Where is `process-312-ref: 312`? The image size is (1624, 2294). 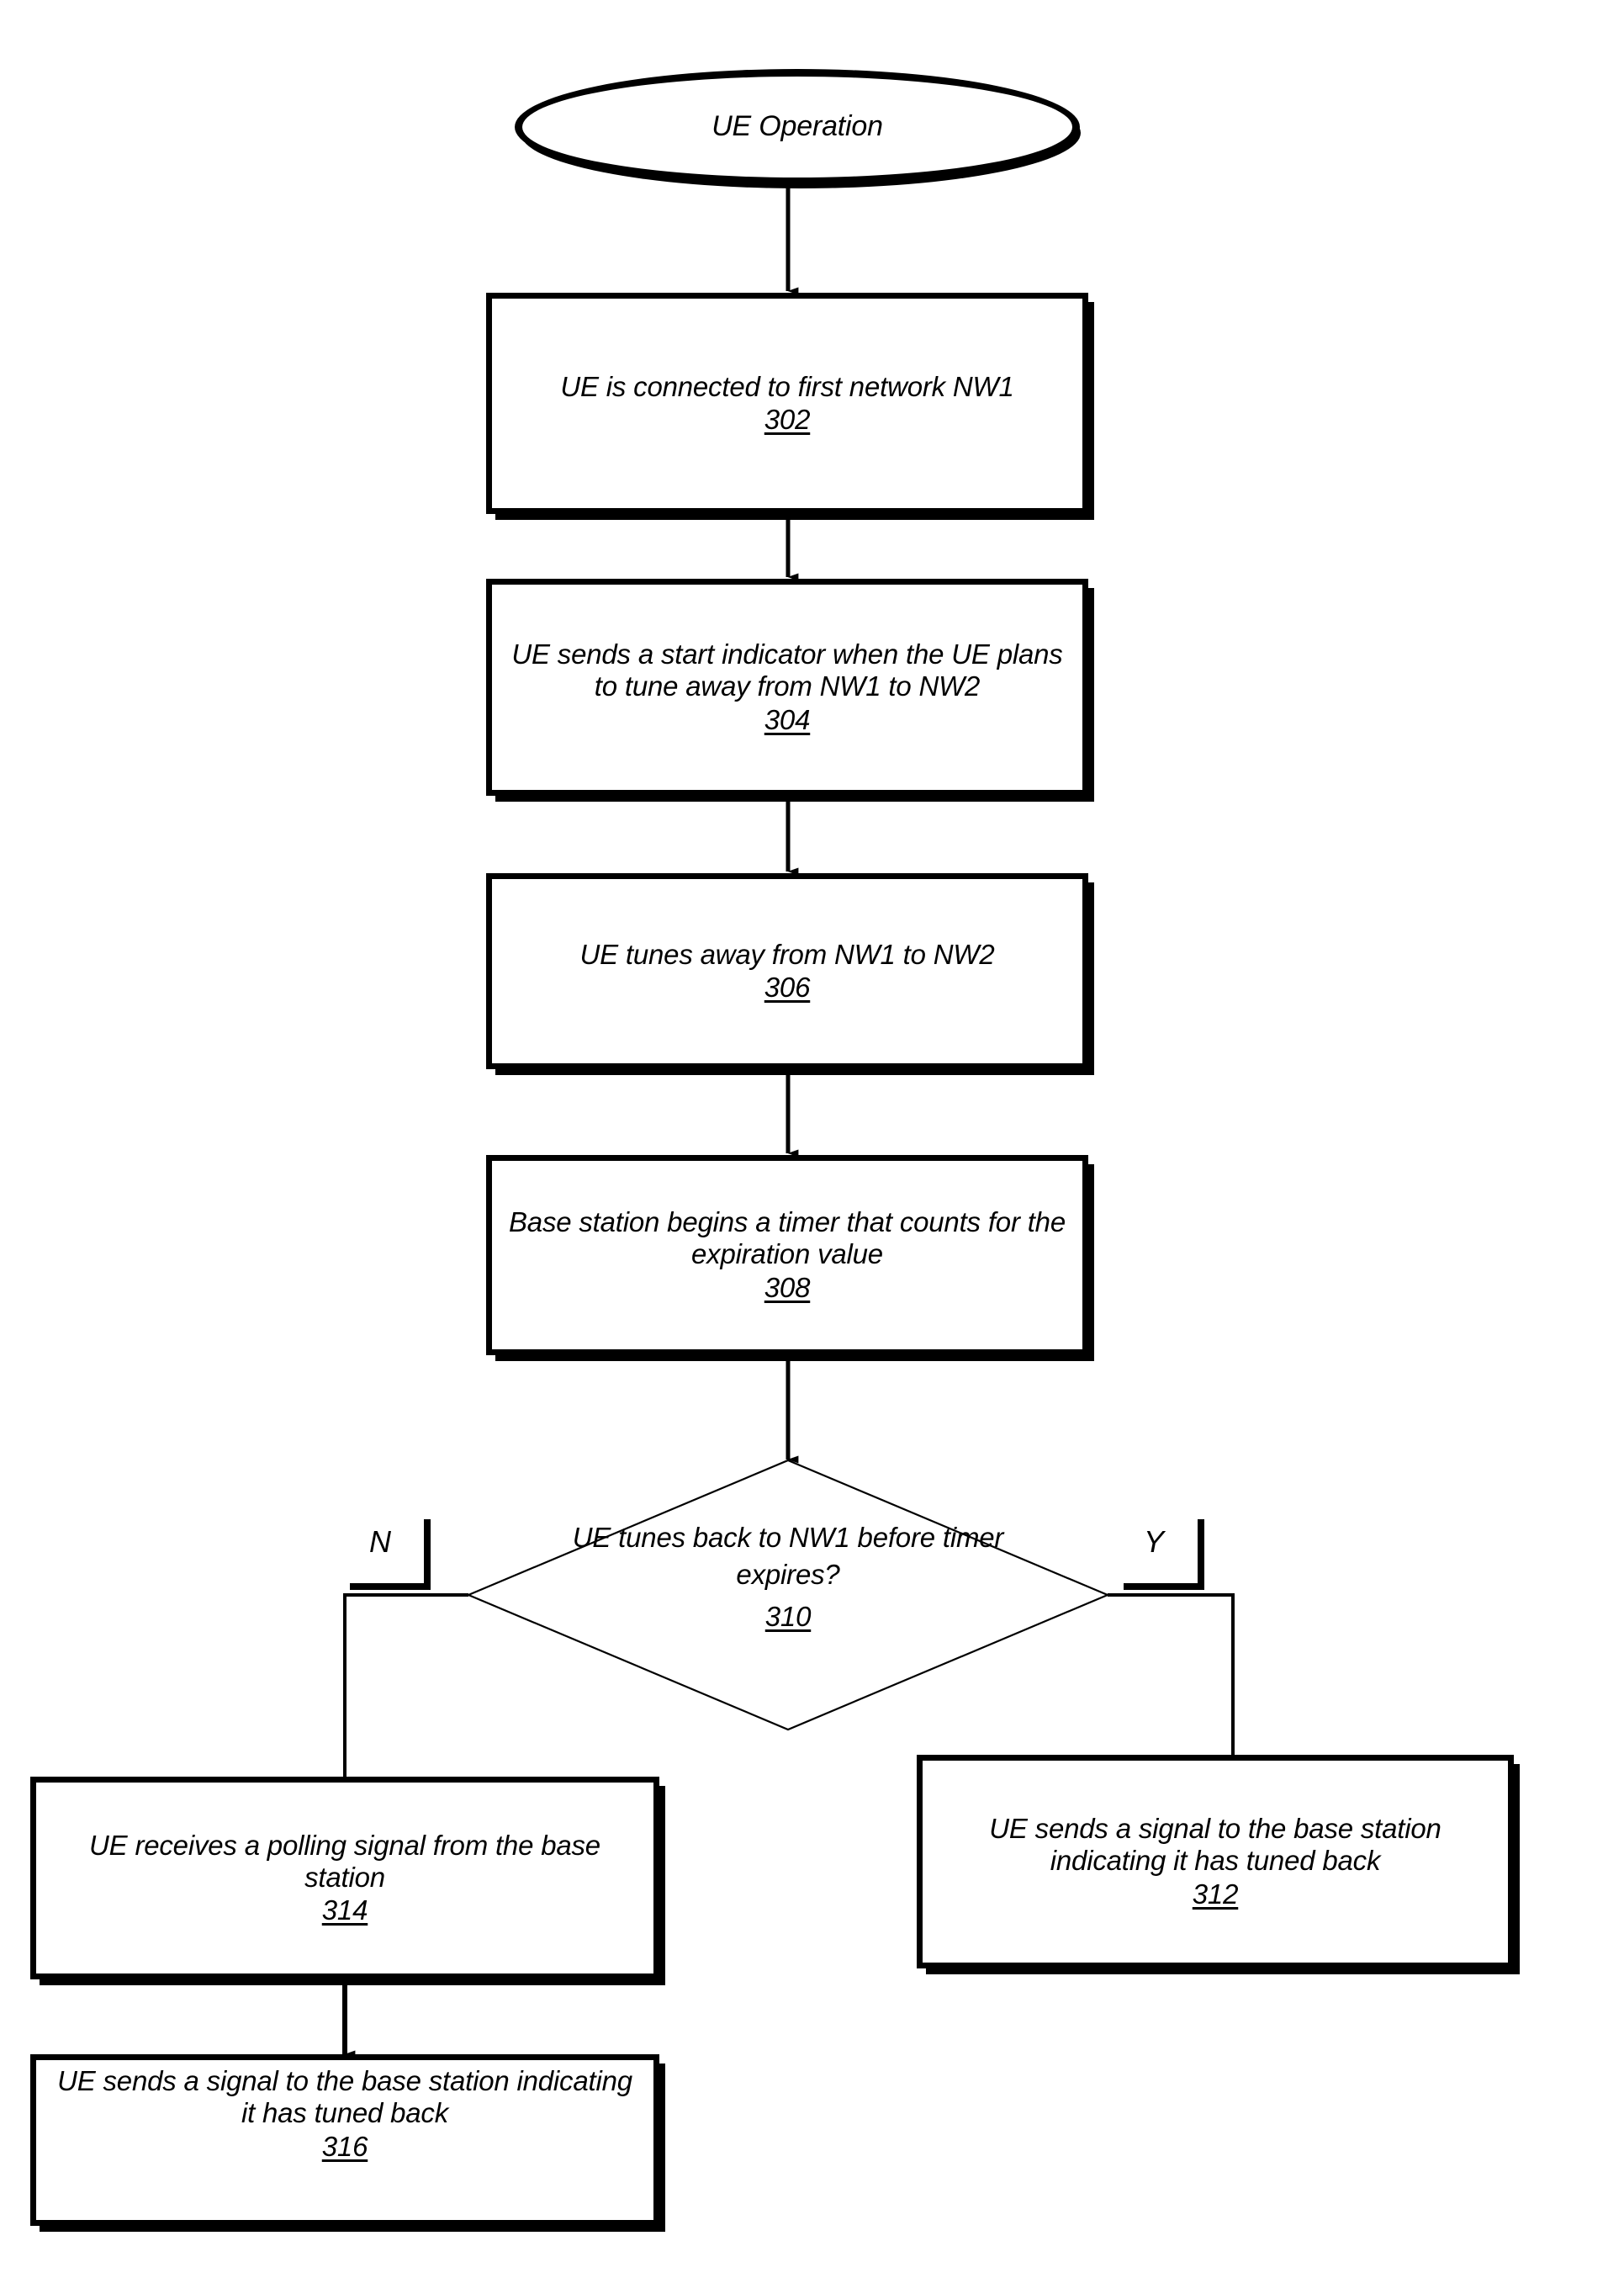 process-312-ref: 312 is located at coordinates (1215, 1894).